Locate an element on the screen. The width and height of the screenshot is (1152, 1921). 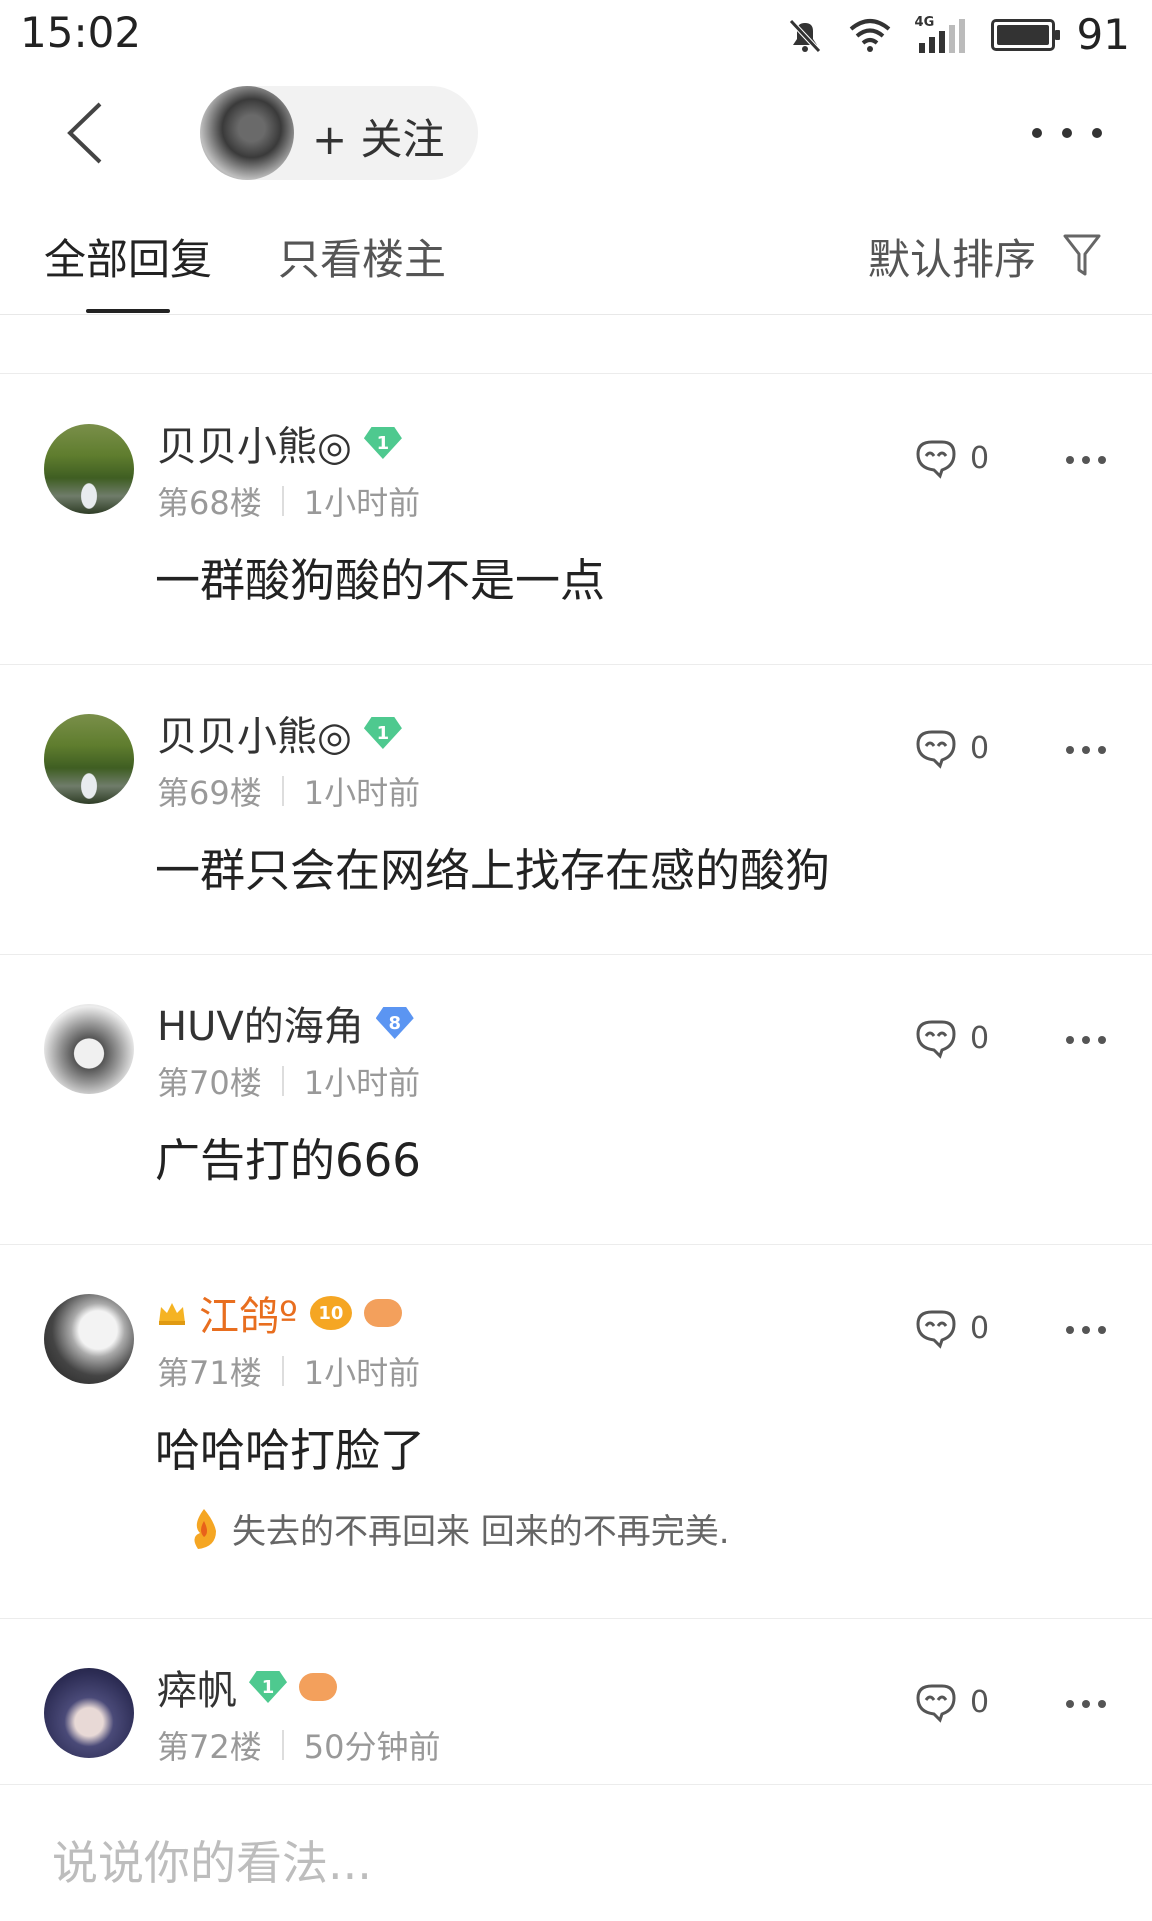
back-icon is located at coordinates (88, 133).